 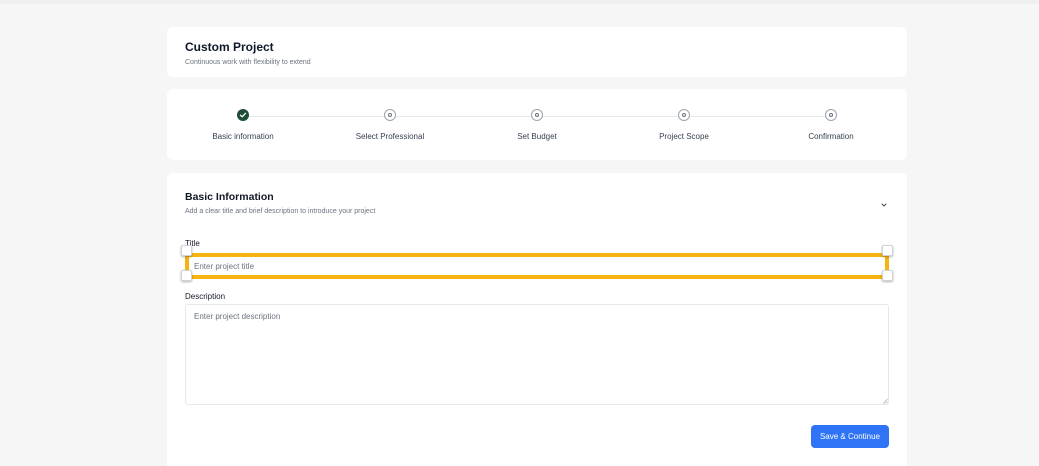 What do you see at coordinates (887, 250) in the screenshot?
I see `resize-handle-top-right` at bounding box center [887, 250].